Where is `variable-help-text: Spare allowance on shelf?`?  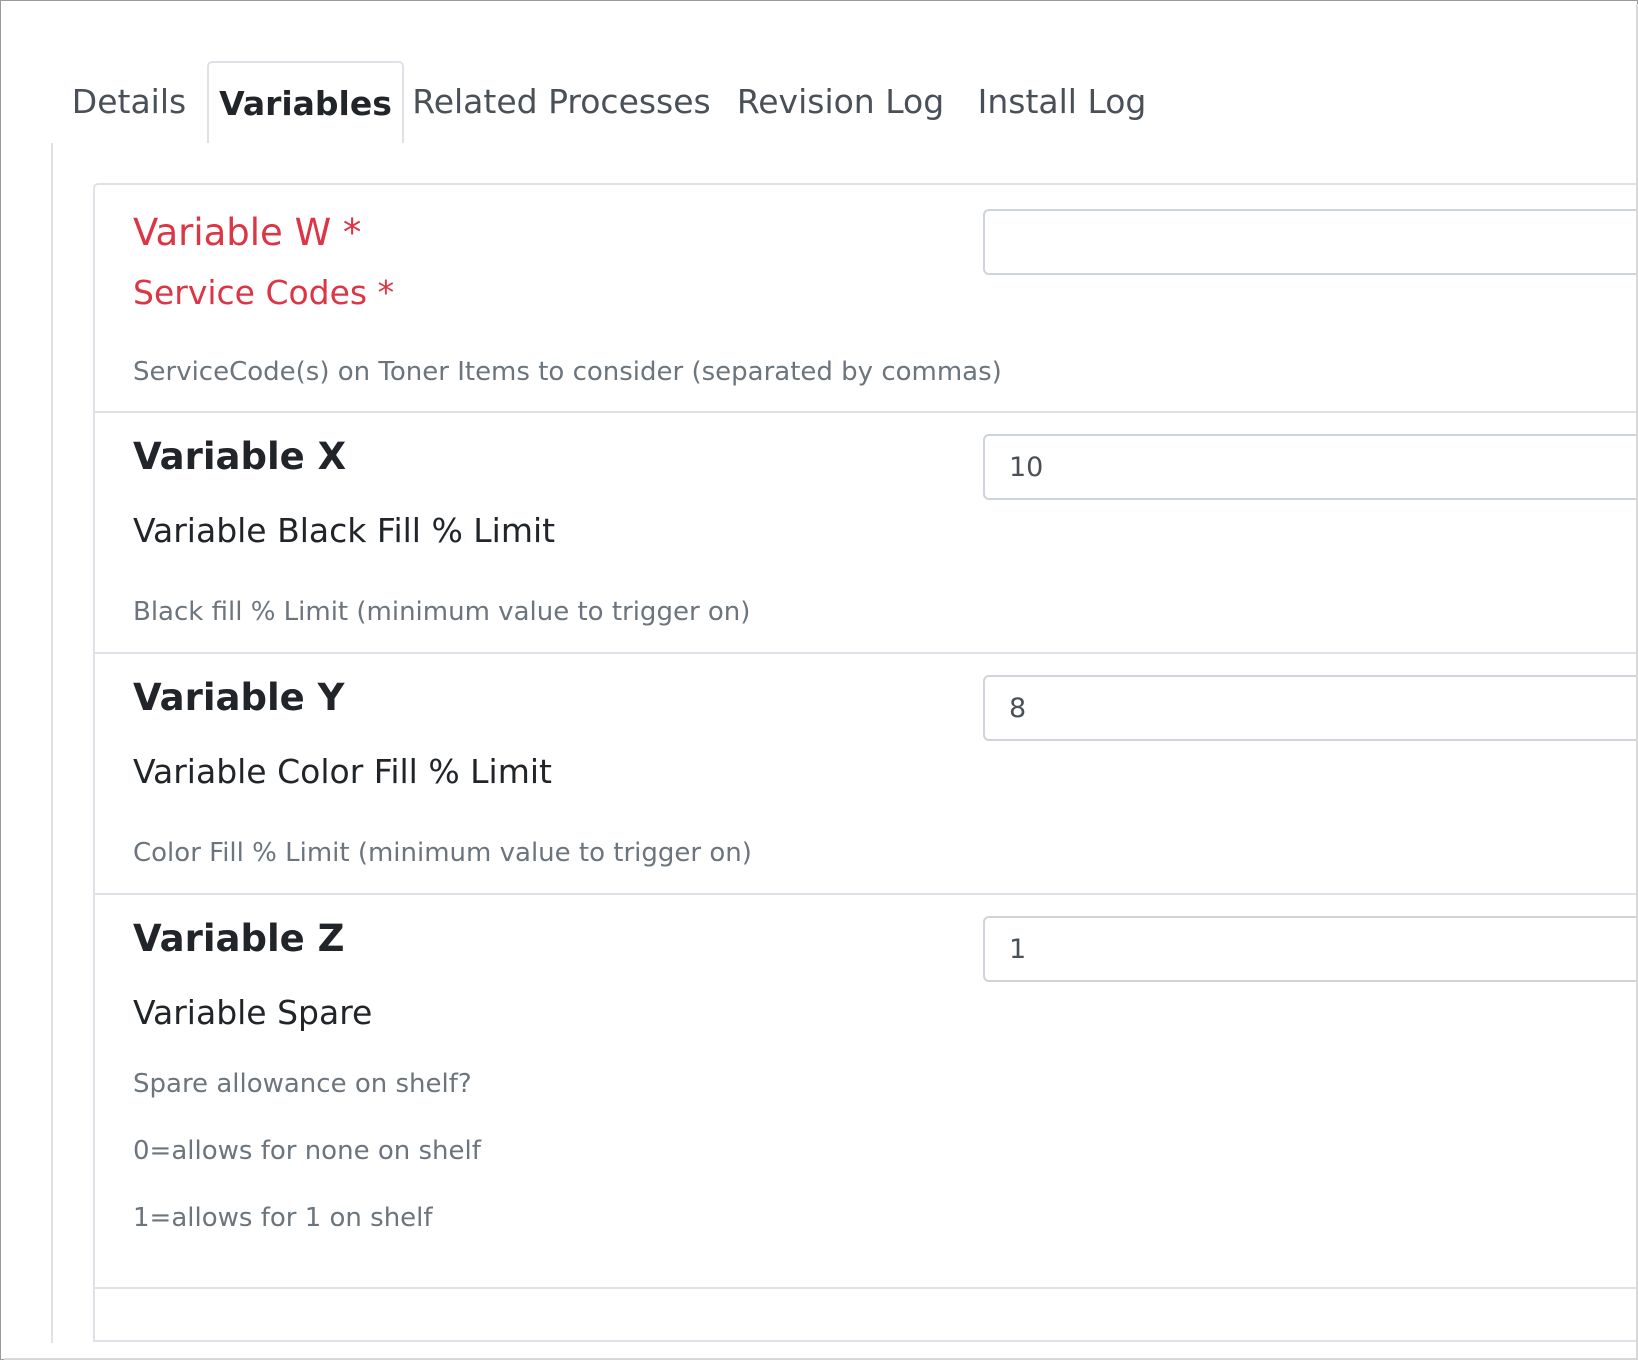 variable-help-text: Spare allowance on shelf? is located at coordinates (302, 1084).